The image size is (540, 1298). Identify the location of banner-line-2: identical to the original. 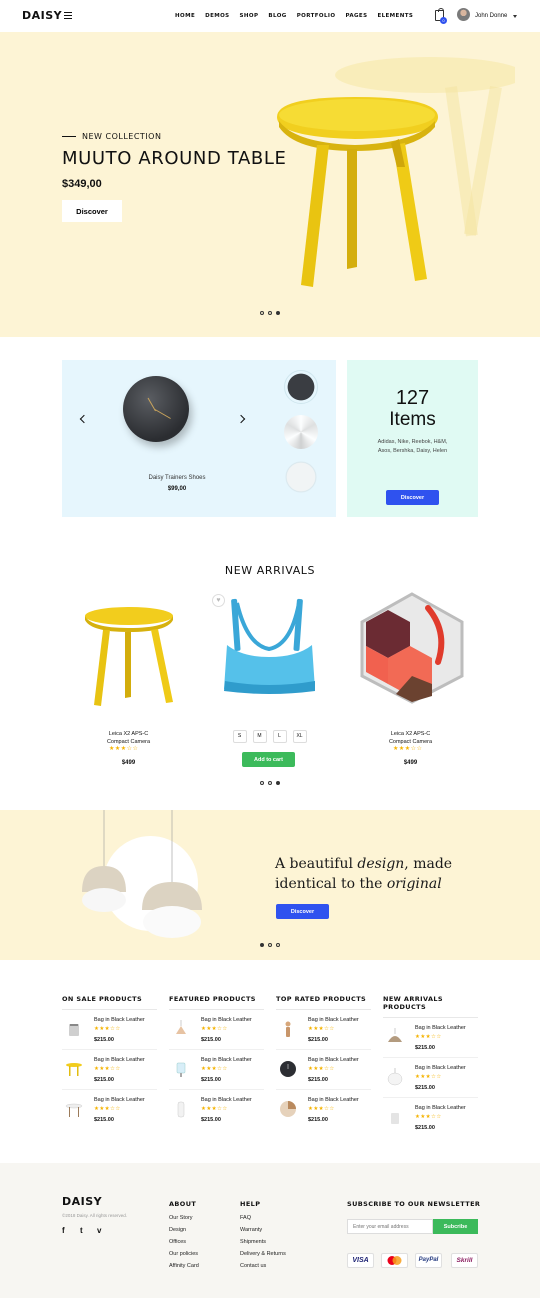
(363, 884).